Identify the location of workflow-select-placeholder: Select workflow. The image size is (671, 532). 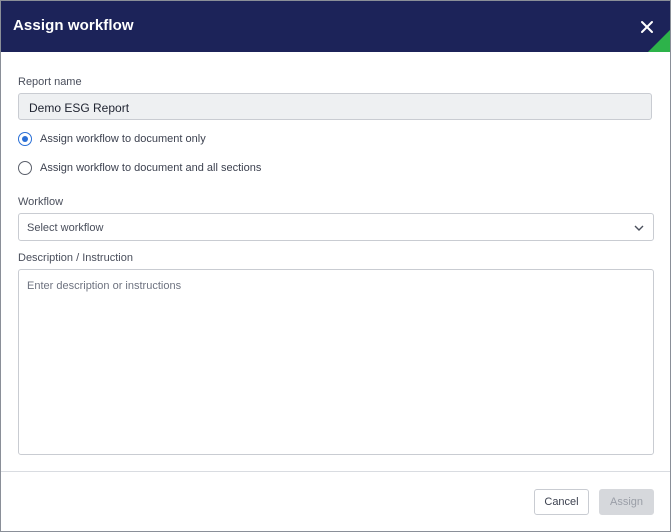
(65, 228).